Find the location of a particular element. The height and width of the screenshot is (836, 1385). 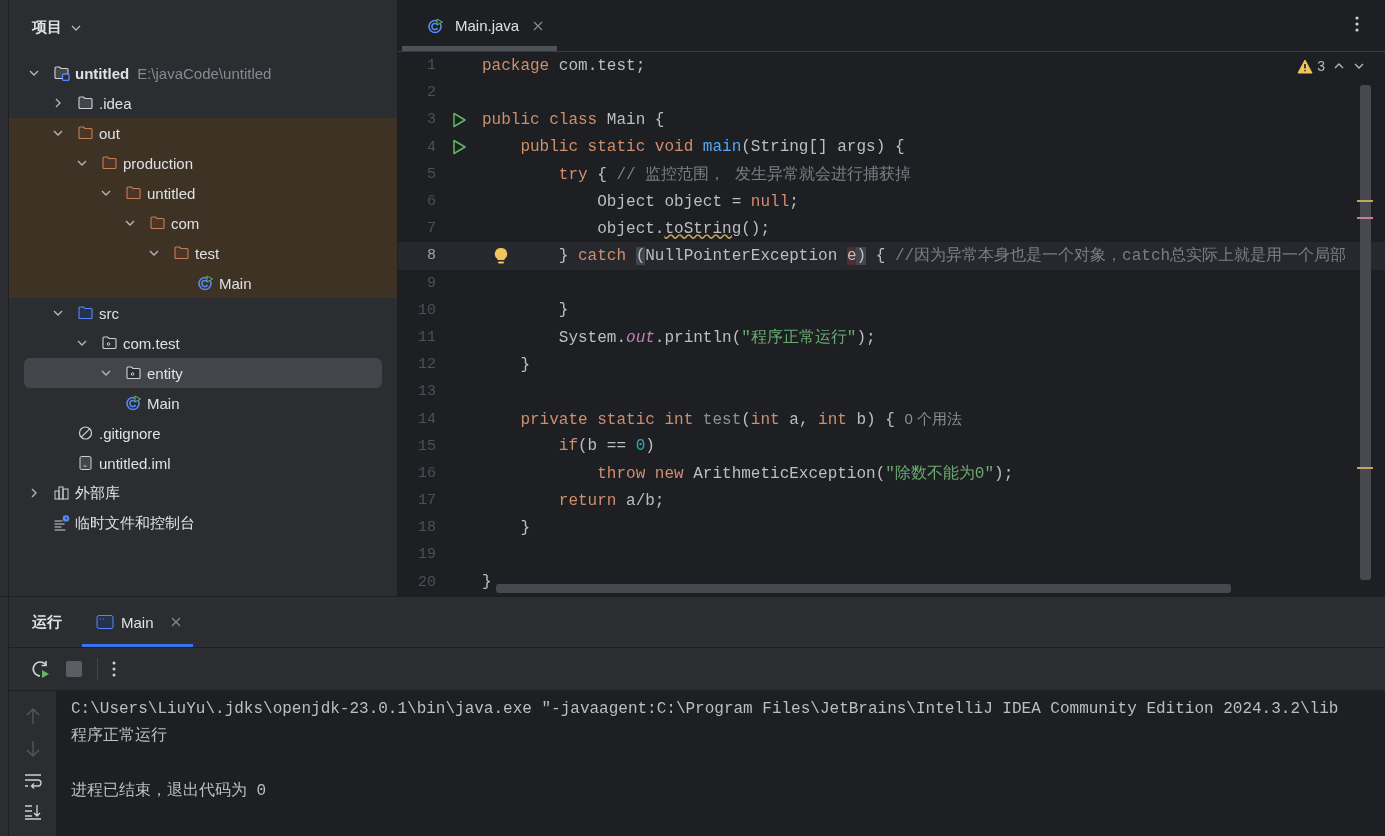

file-icon is located at coordinates (85, 463).